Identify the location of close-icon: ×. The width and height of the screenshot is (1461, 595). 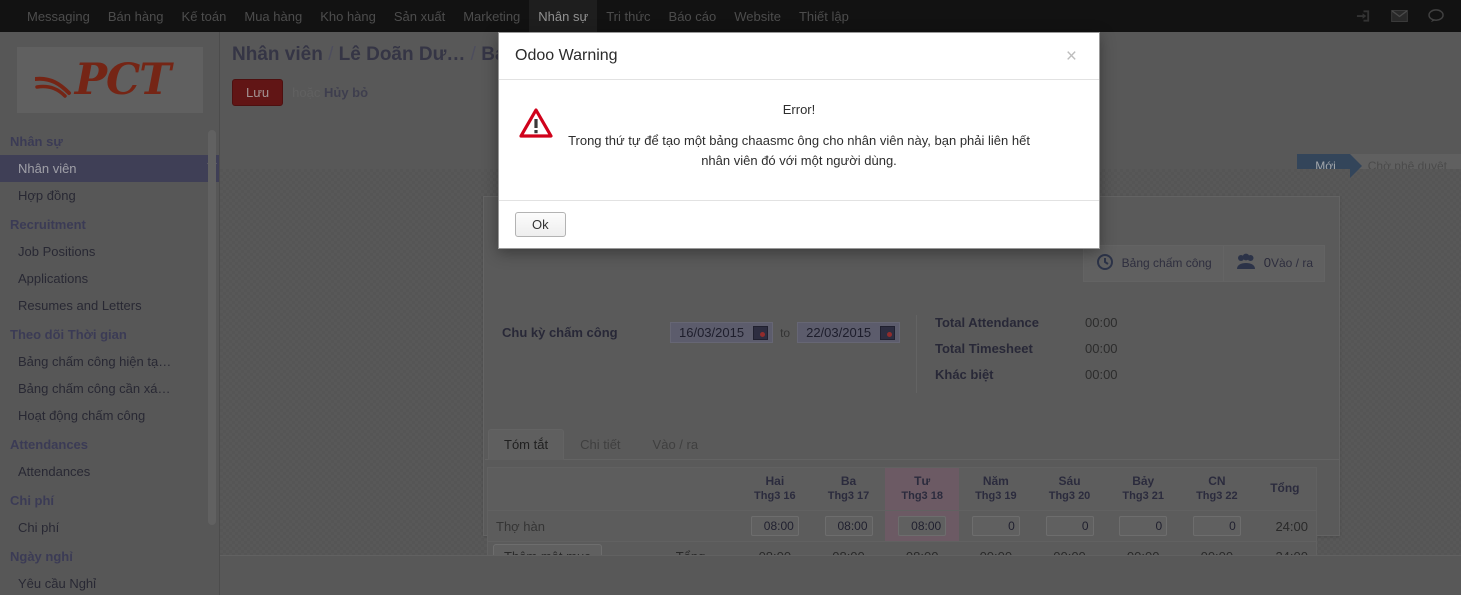
(1071, 56).